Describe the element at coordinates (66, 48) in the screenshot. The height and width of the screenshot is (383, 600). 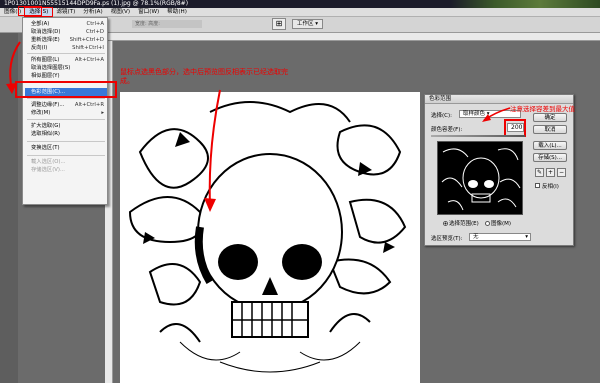
I see `menu-item-inverse: 反向(I) Shift+Ctrl+I` at that location.